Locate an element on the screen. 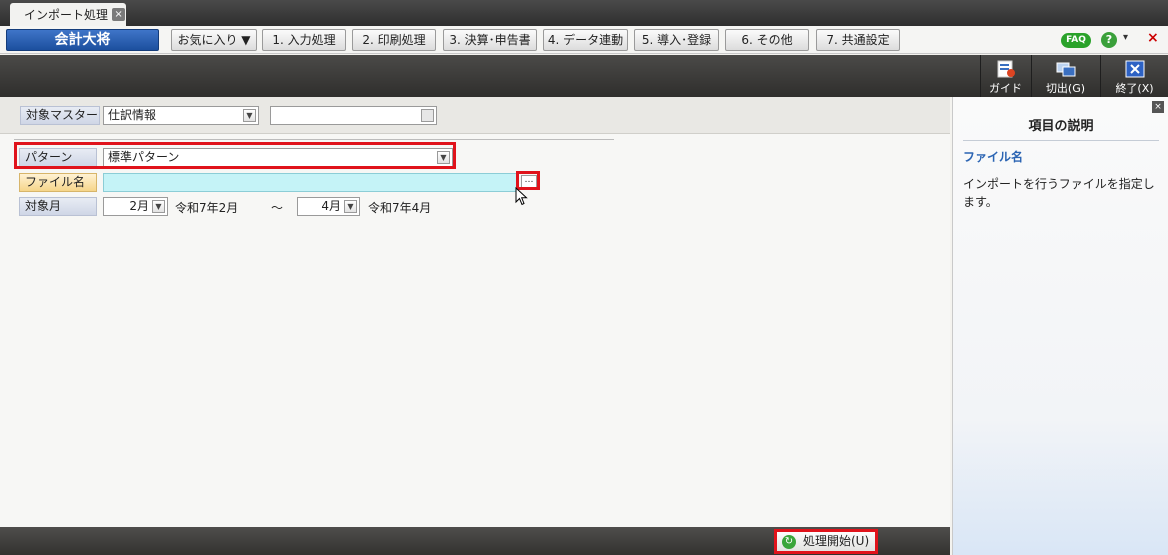 This screenshot has height=555, width=1168. menu-favorites: お気に入り ▼ is located at coordinates (214, 40).